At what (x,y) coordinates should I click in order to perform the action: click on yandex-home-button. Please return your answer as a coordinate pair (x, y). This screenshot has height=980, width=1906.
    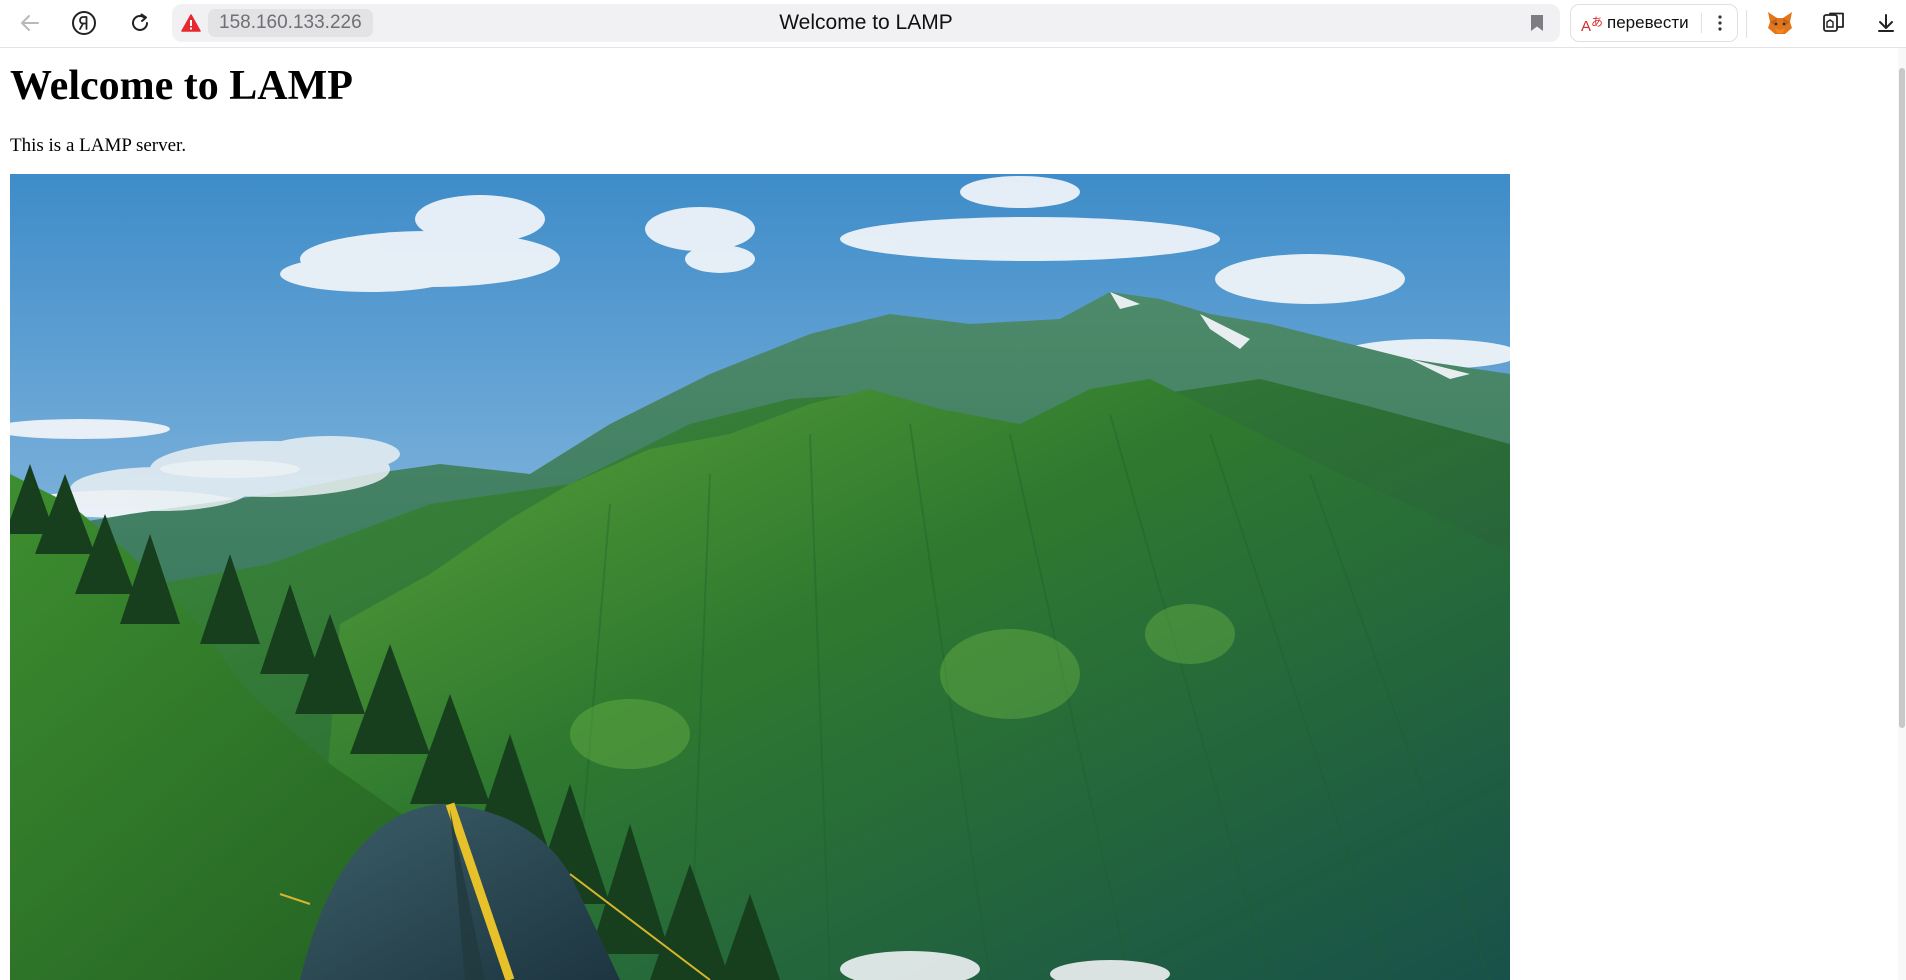
    Looking at the image, I should click on (84, 23).